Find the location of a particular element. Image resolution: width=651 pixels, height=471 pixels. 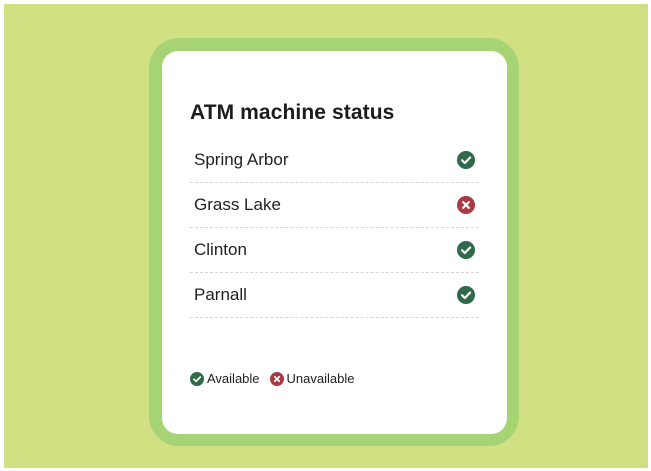

list-item: Parnall is located at coordinates (334, 295).